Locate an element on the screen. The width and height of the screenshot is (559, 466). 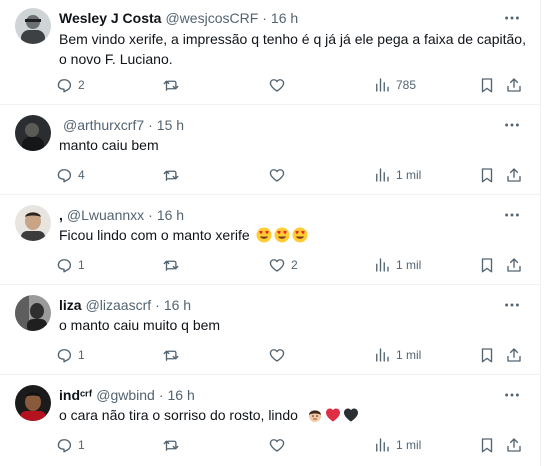
display-name: liza is located at coordinates (70, 305).